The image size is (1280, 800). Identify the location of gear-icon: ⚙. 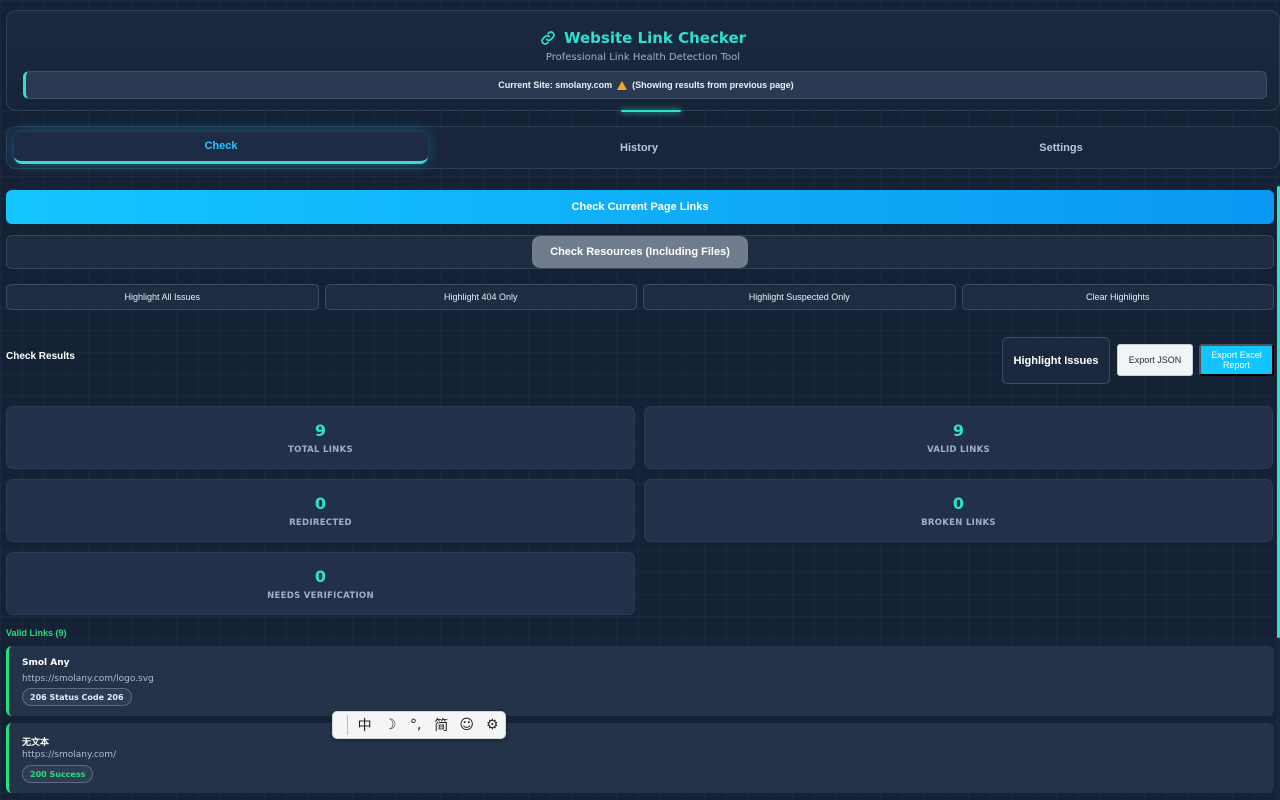
(493, 725).